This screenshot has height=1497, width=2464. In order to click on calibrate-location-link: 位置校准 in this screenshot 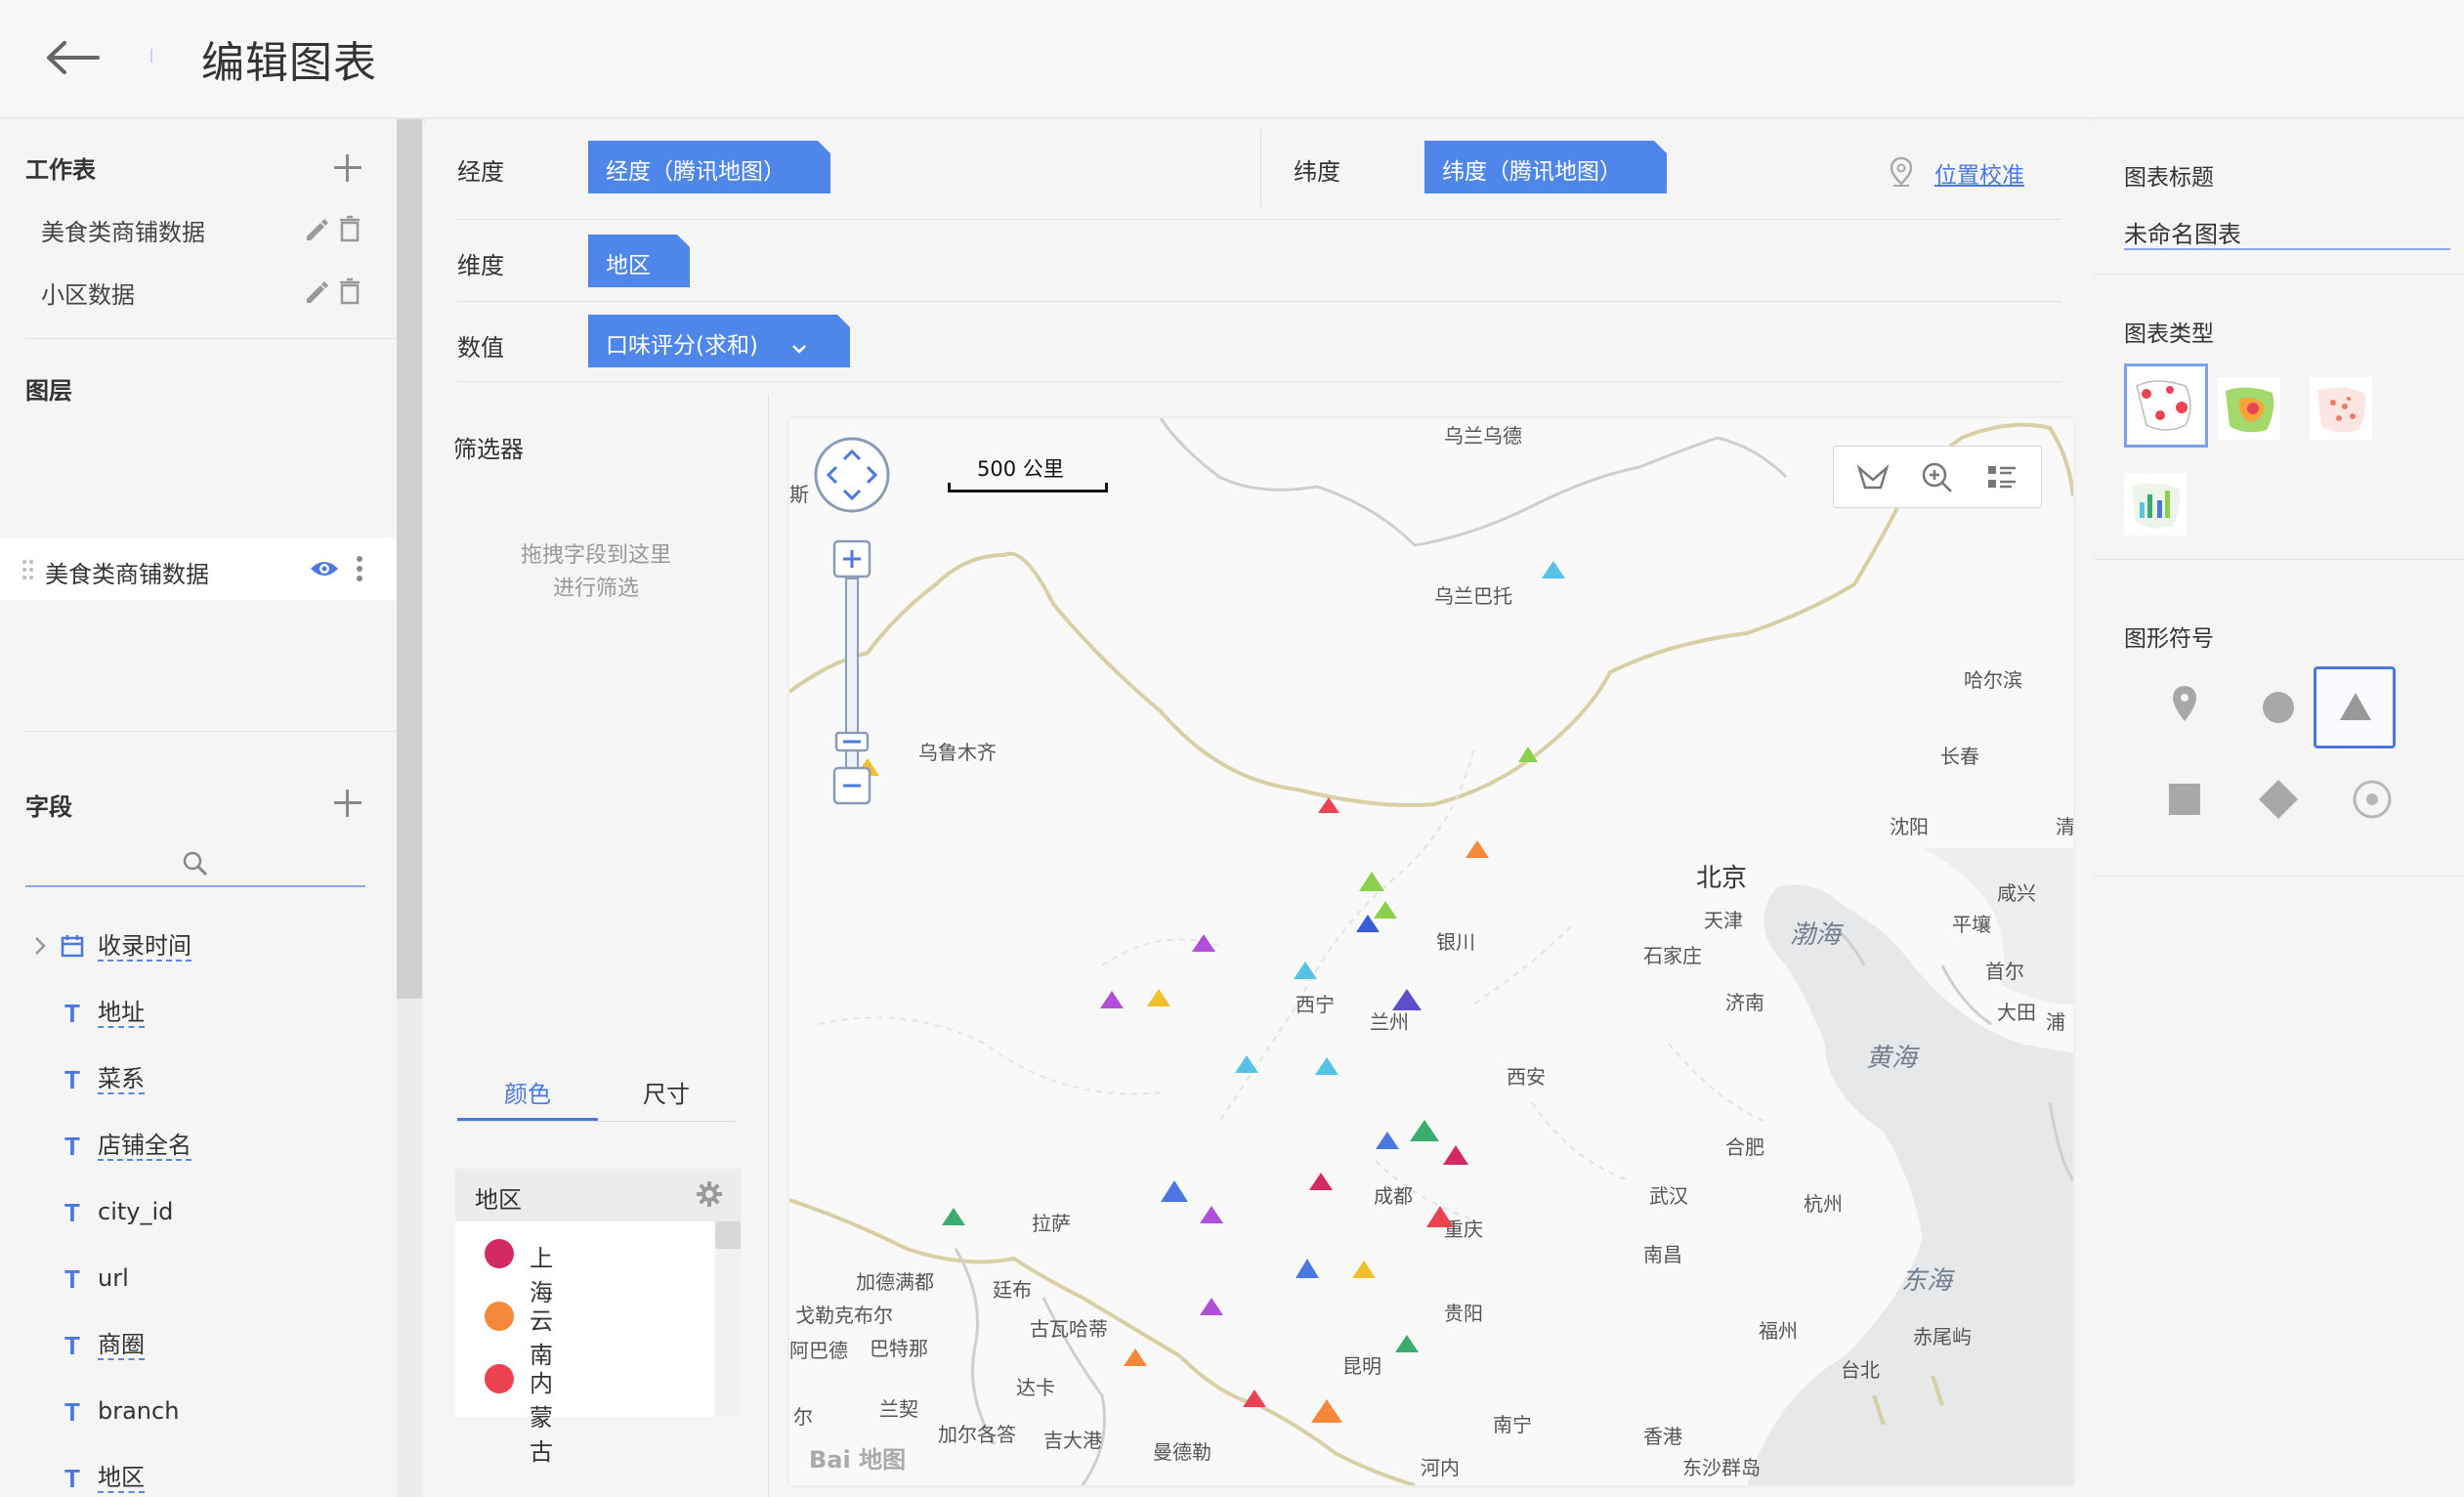, I will do `click(1979, 173)`.